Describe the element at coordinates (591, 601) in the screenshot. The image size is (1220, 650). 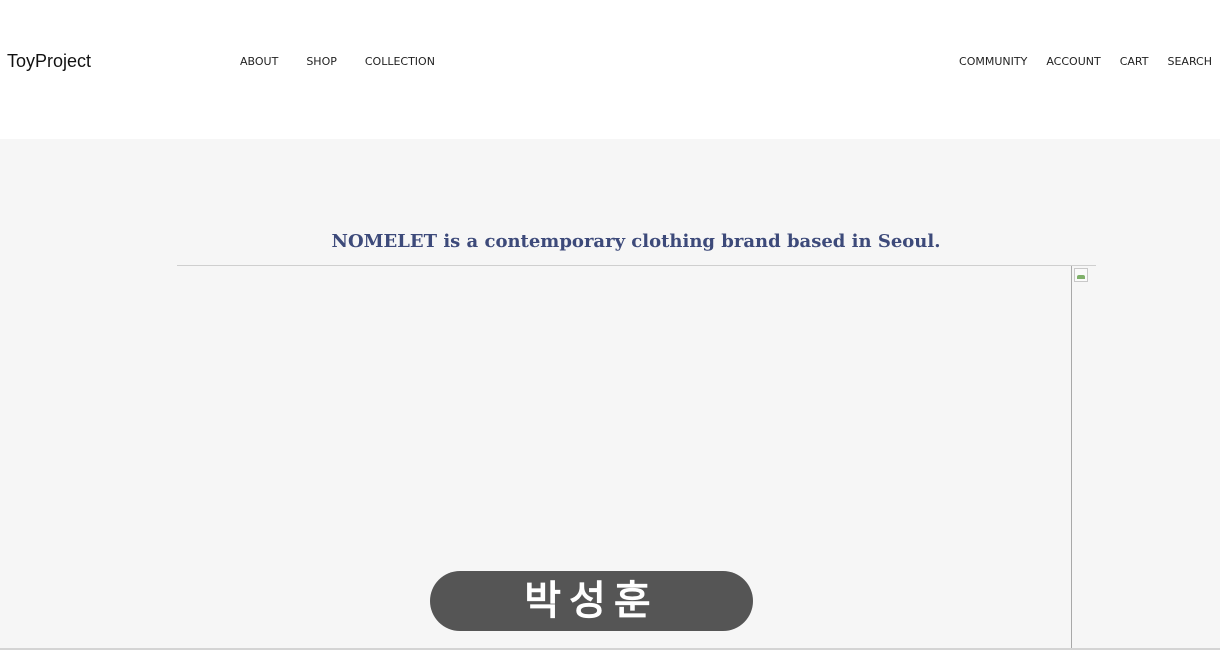
I see `name-button: 박성훈` at that location.